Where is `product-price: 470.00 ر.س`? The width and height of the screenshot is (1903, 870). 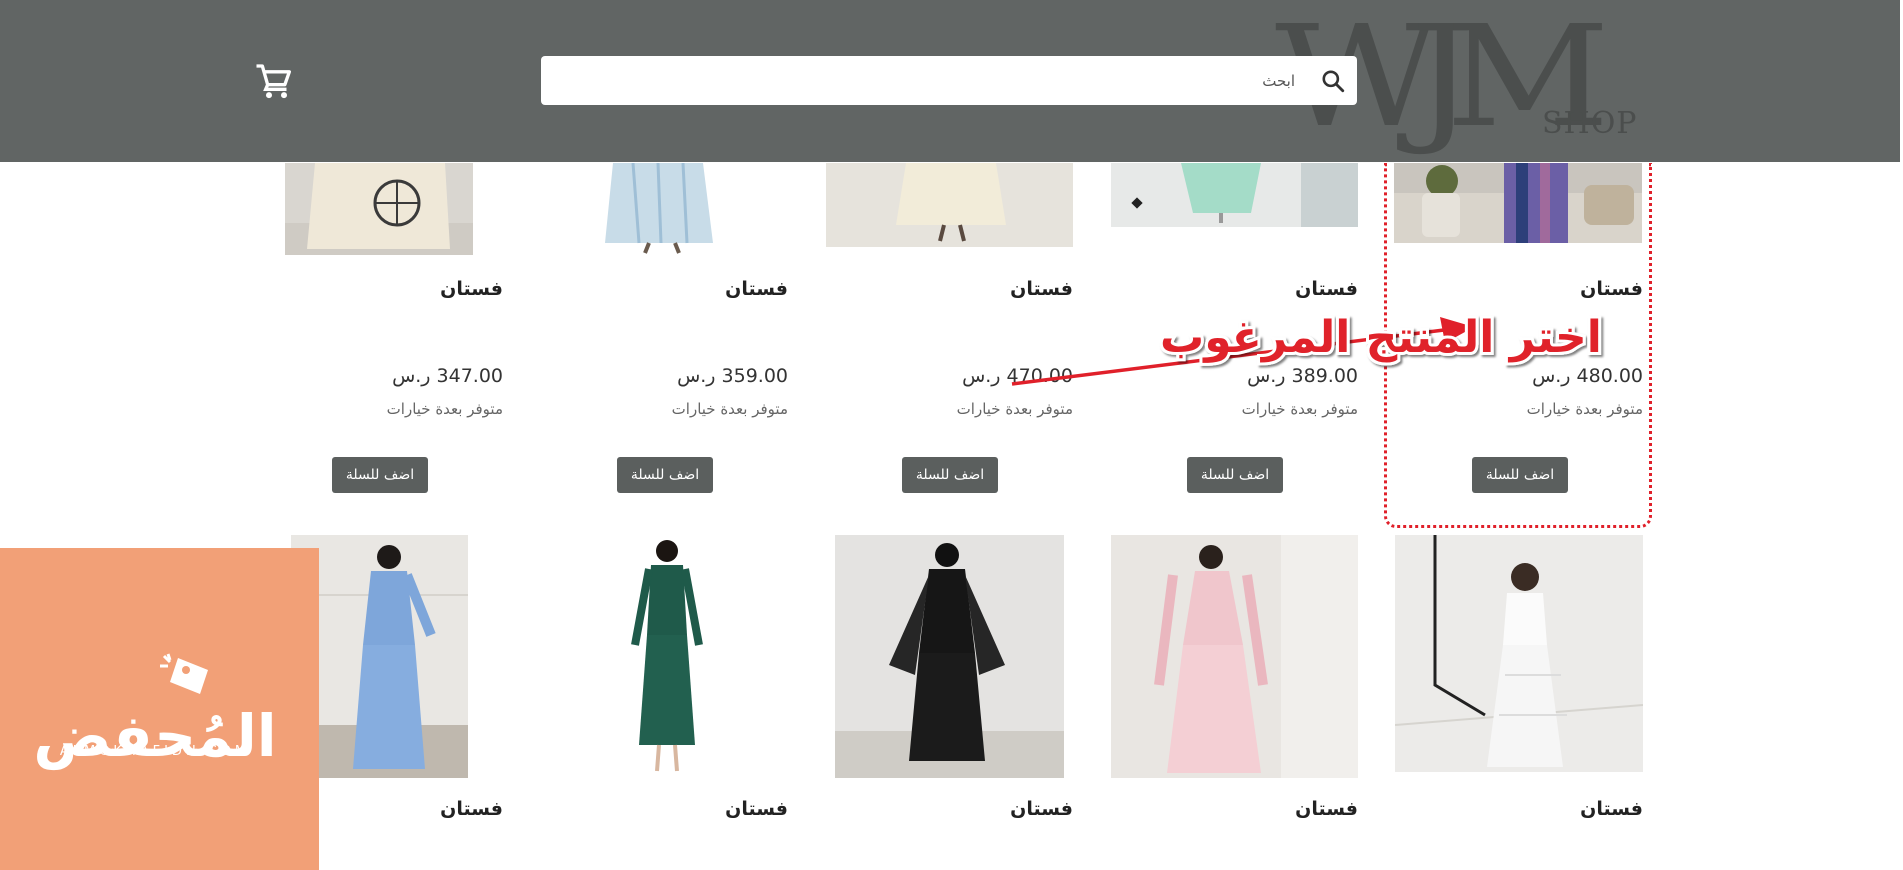
product-price: 470.00 ر.س is located at coordinates (1017, 376).